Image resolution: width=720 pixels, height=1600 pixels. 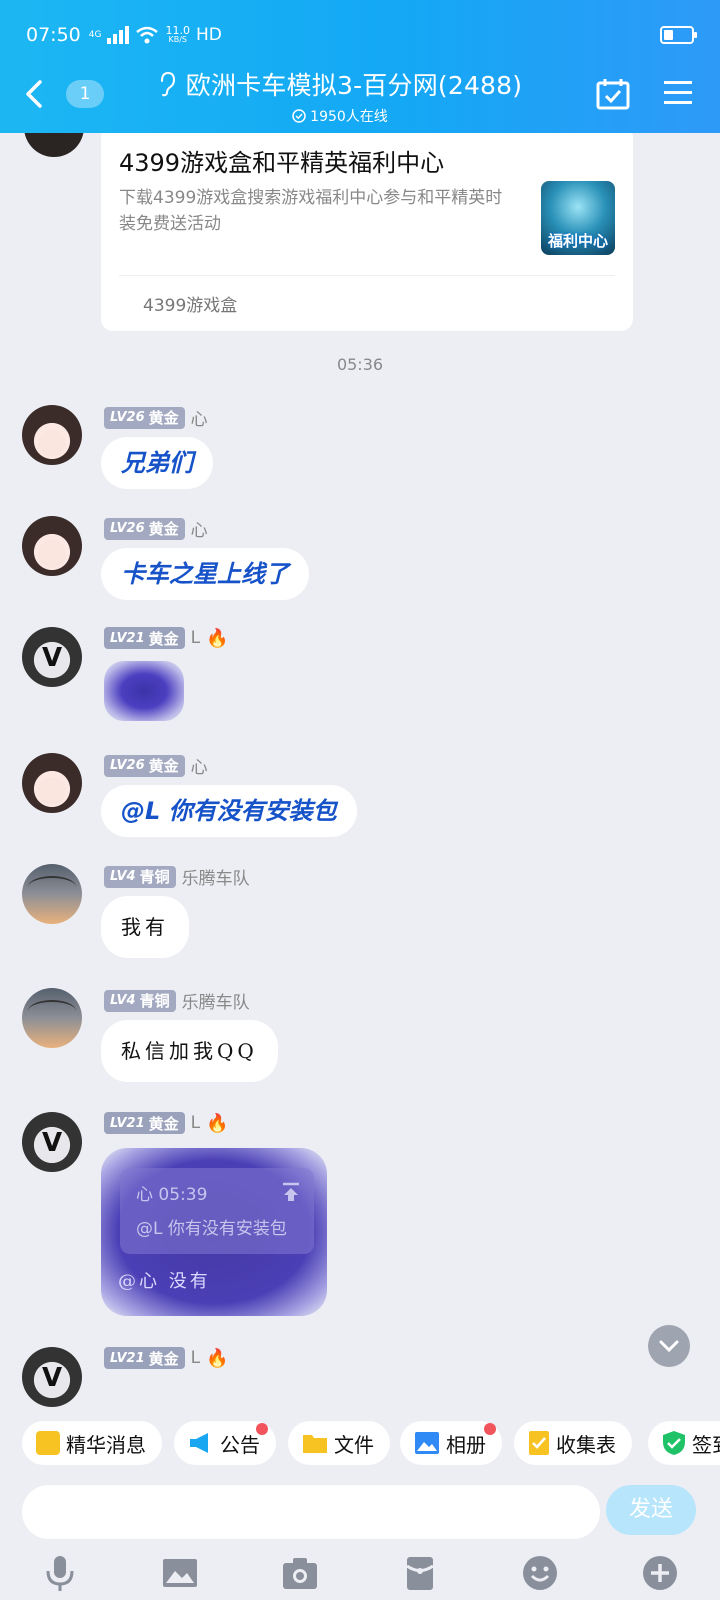 I want to click on net-speed: 11.0 KB/S, so click(x=177, y=34).